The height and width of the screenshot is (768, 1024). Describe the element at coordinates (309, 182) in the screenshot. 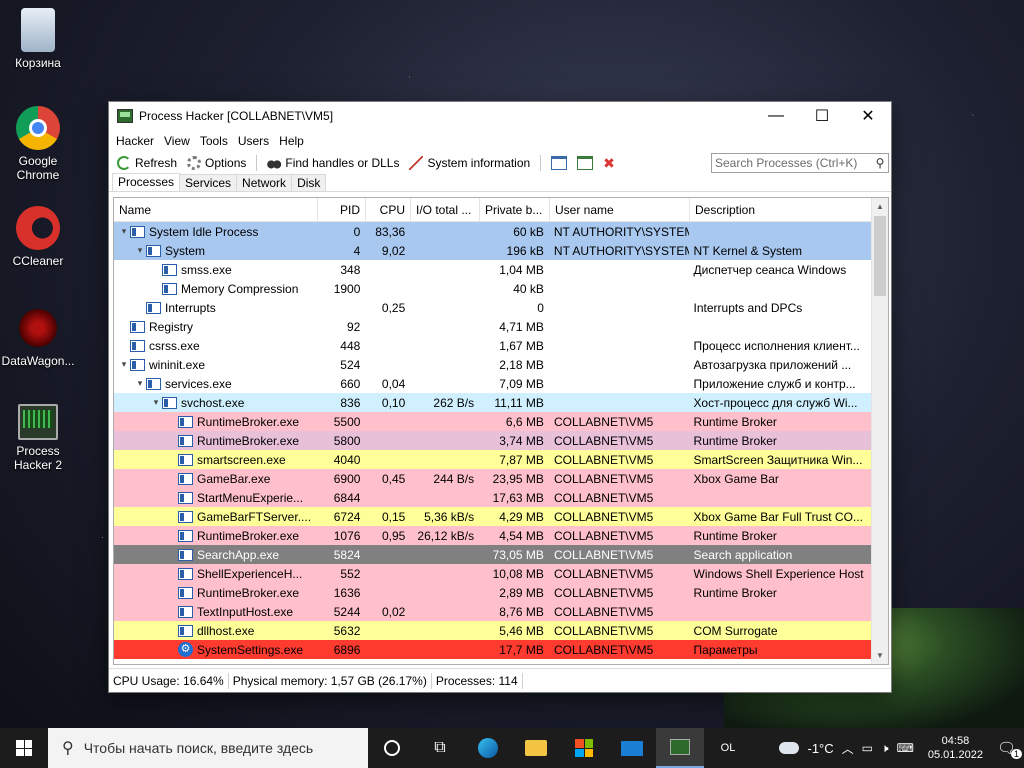

I see `tab-disk: Disk` at that location.